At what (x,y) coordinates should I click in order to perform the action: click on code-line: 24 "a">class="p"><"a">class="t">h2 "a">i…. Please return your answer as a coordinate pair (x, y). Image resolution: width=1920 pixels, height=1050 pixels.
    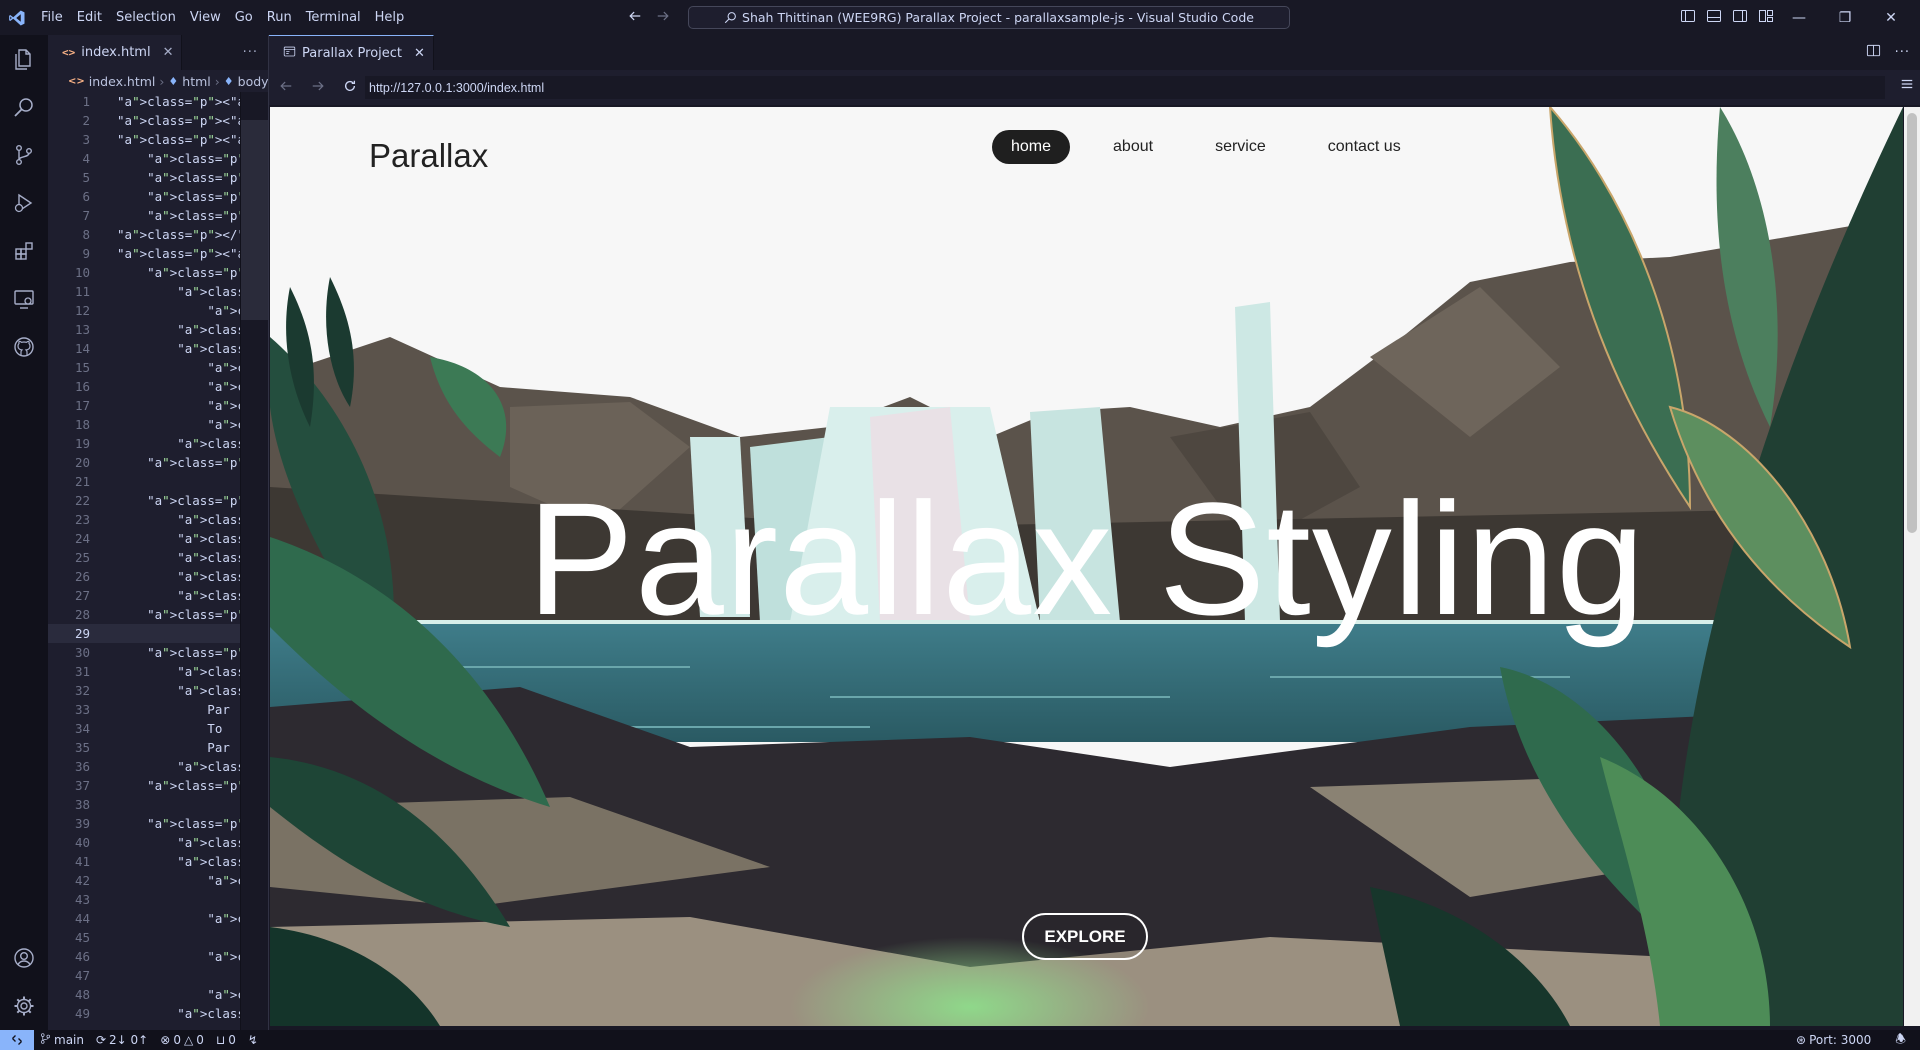
    Looking at the image, I should click on (158, 538).